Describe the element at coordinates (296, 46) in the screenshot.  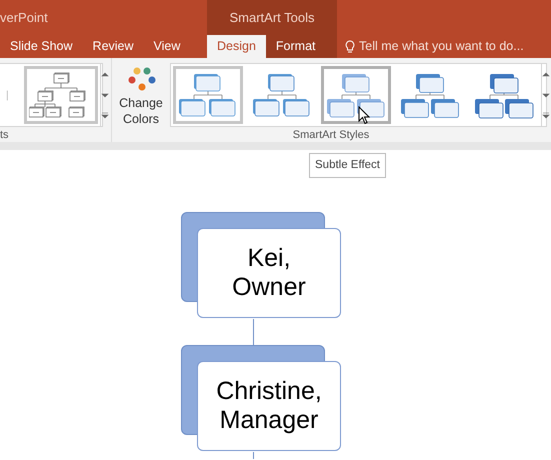
I see `ribbon-tab: Format` at that location.